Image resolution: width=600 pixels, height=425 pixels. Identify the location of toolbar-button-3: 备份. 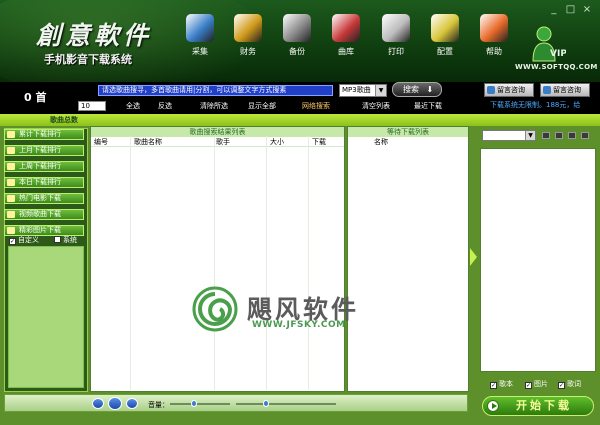
(297, 39).